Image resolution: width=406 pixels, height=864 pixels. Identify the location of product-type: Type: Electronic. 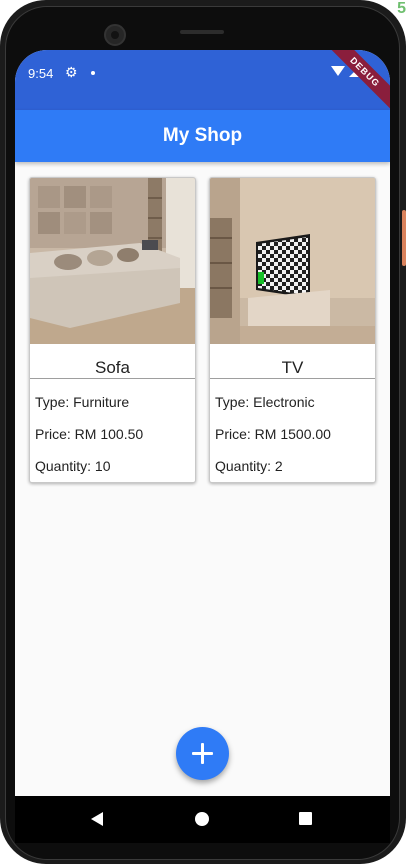
(265, 402).